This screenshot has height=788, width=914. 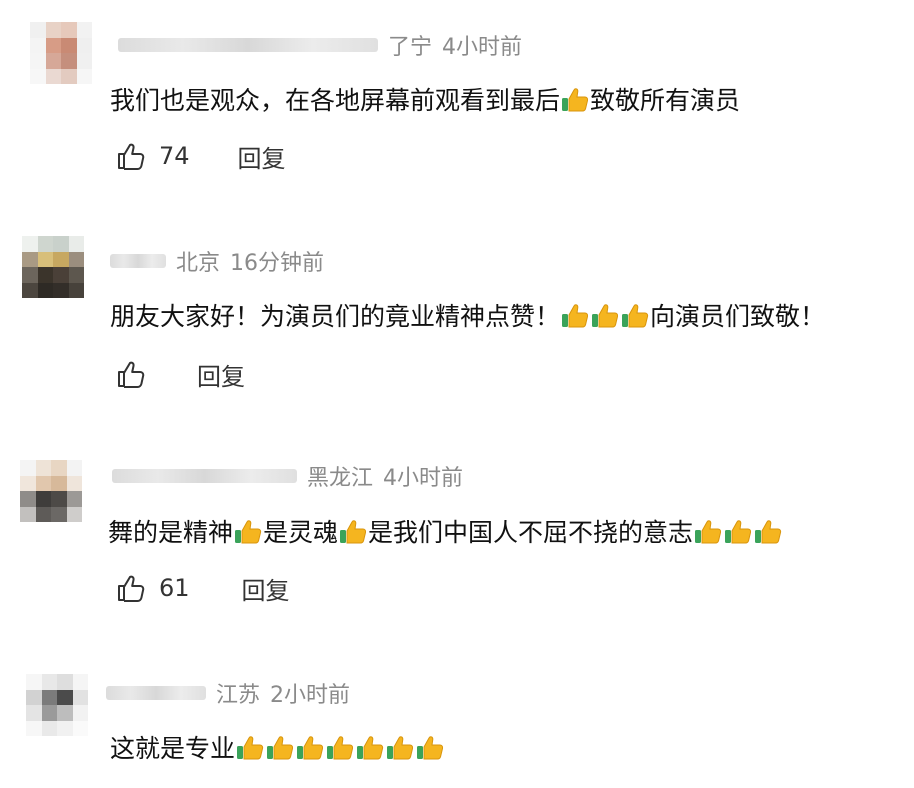 I want to click on like-button, so click(x=131, y=374).